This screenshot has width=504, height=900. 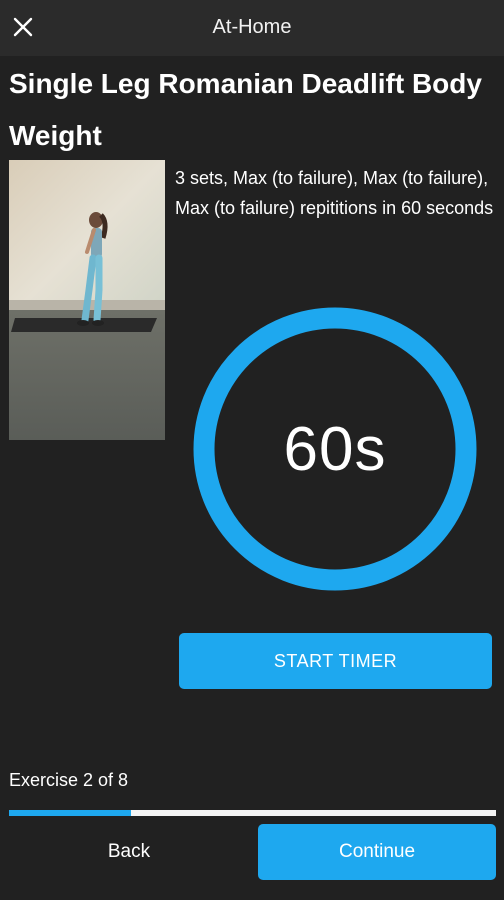 What do you see at coordinates (69, 780) in the screenshot?
I see `exercise-progress-label: Exercise 2 of 8` at bounding box center [69, 780].